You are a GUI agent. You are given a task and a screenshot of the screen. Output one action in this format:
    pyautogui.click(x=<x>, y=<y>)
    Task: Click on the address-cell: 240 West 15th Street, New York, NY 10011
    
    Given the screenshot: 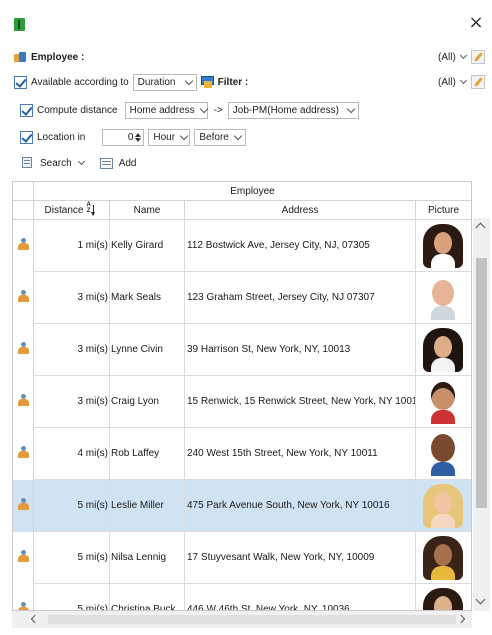 What is the action you would take?
    pyautogui.click(x=300, y=454)
    